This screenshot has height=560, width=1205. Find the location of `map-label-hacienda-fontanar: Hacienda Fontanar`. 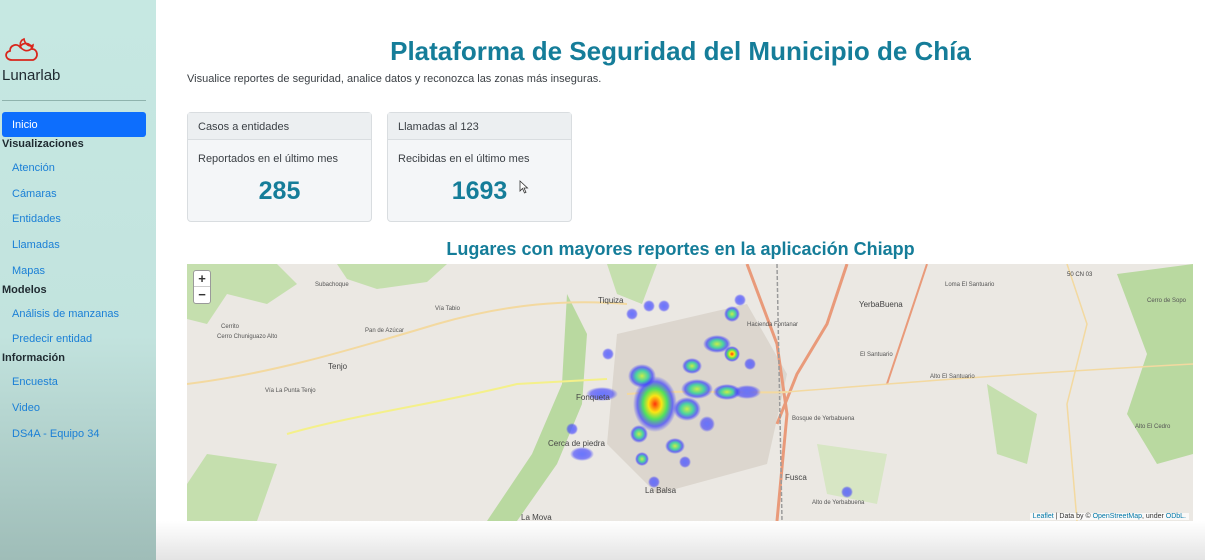

map-label-hacienda-fontanar: Hacienda Fontanar is located at coordinates (773, 325).